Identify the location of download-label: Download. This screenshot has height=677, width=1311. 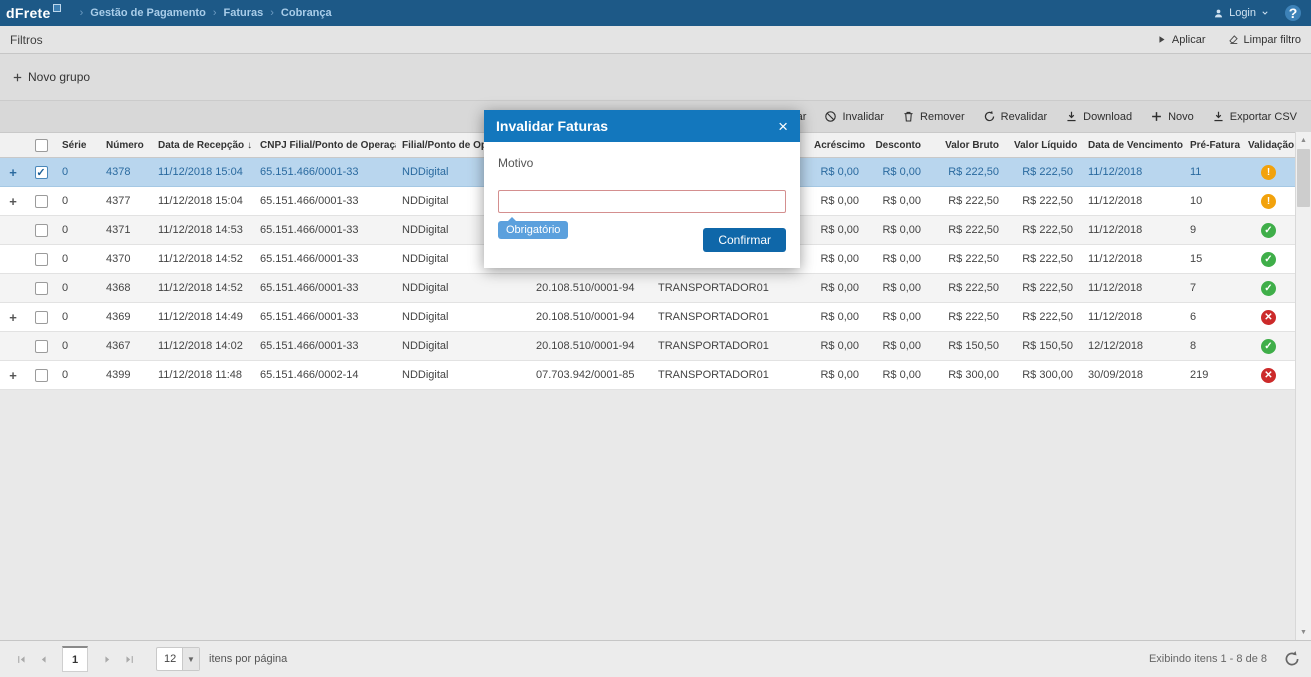
(1108, 116).